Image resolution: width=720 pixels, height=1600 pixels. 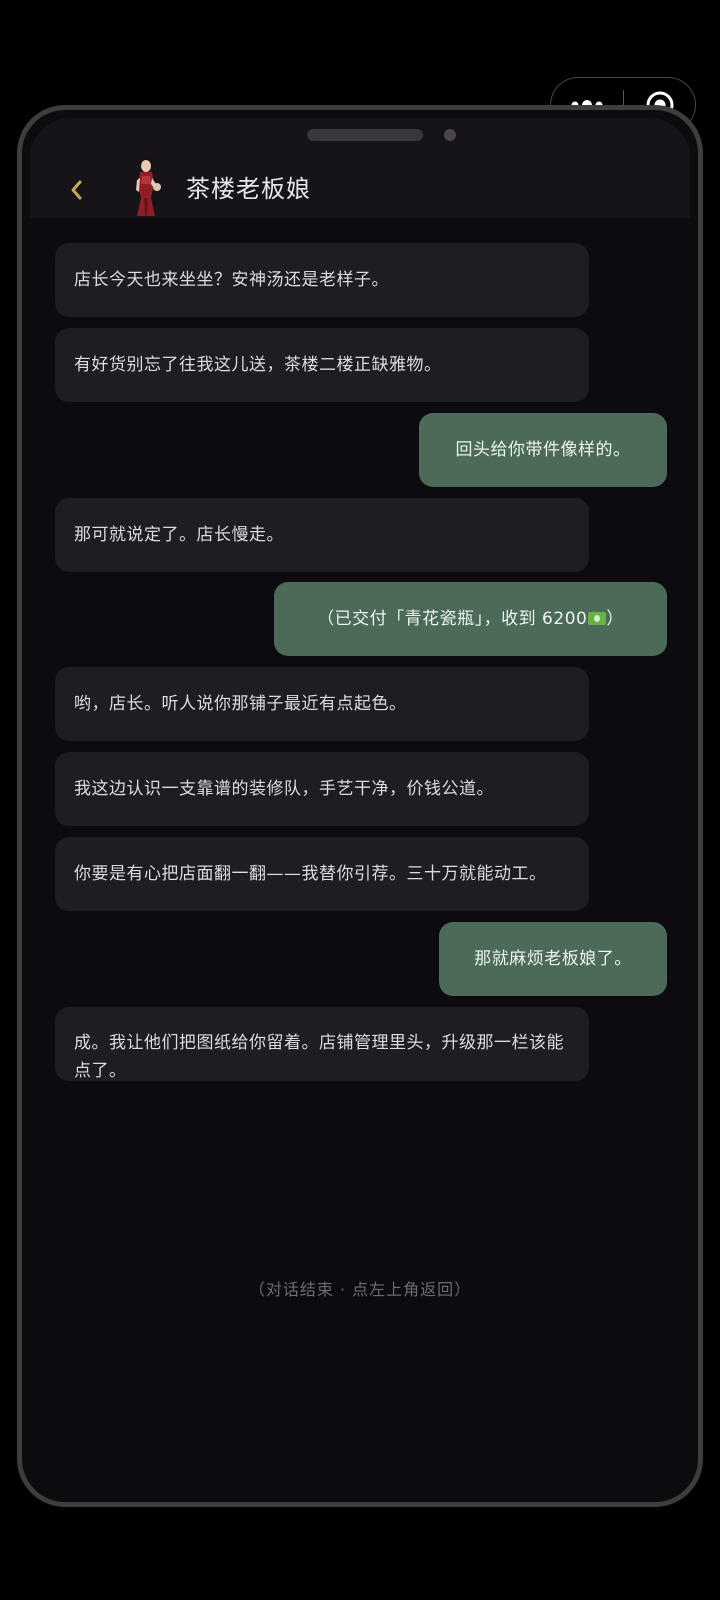 I want to click on notch-camera, so click(x=450, y=135).